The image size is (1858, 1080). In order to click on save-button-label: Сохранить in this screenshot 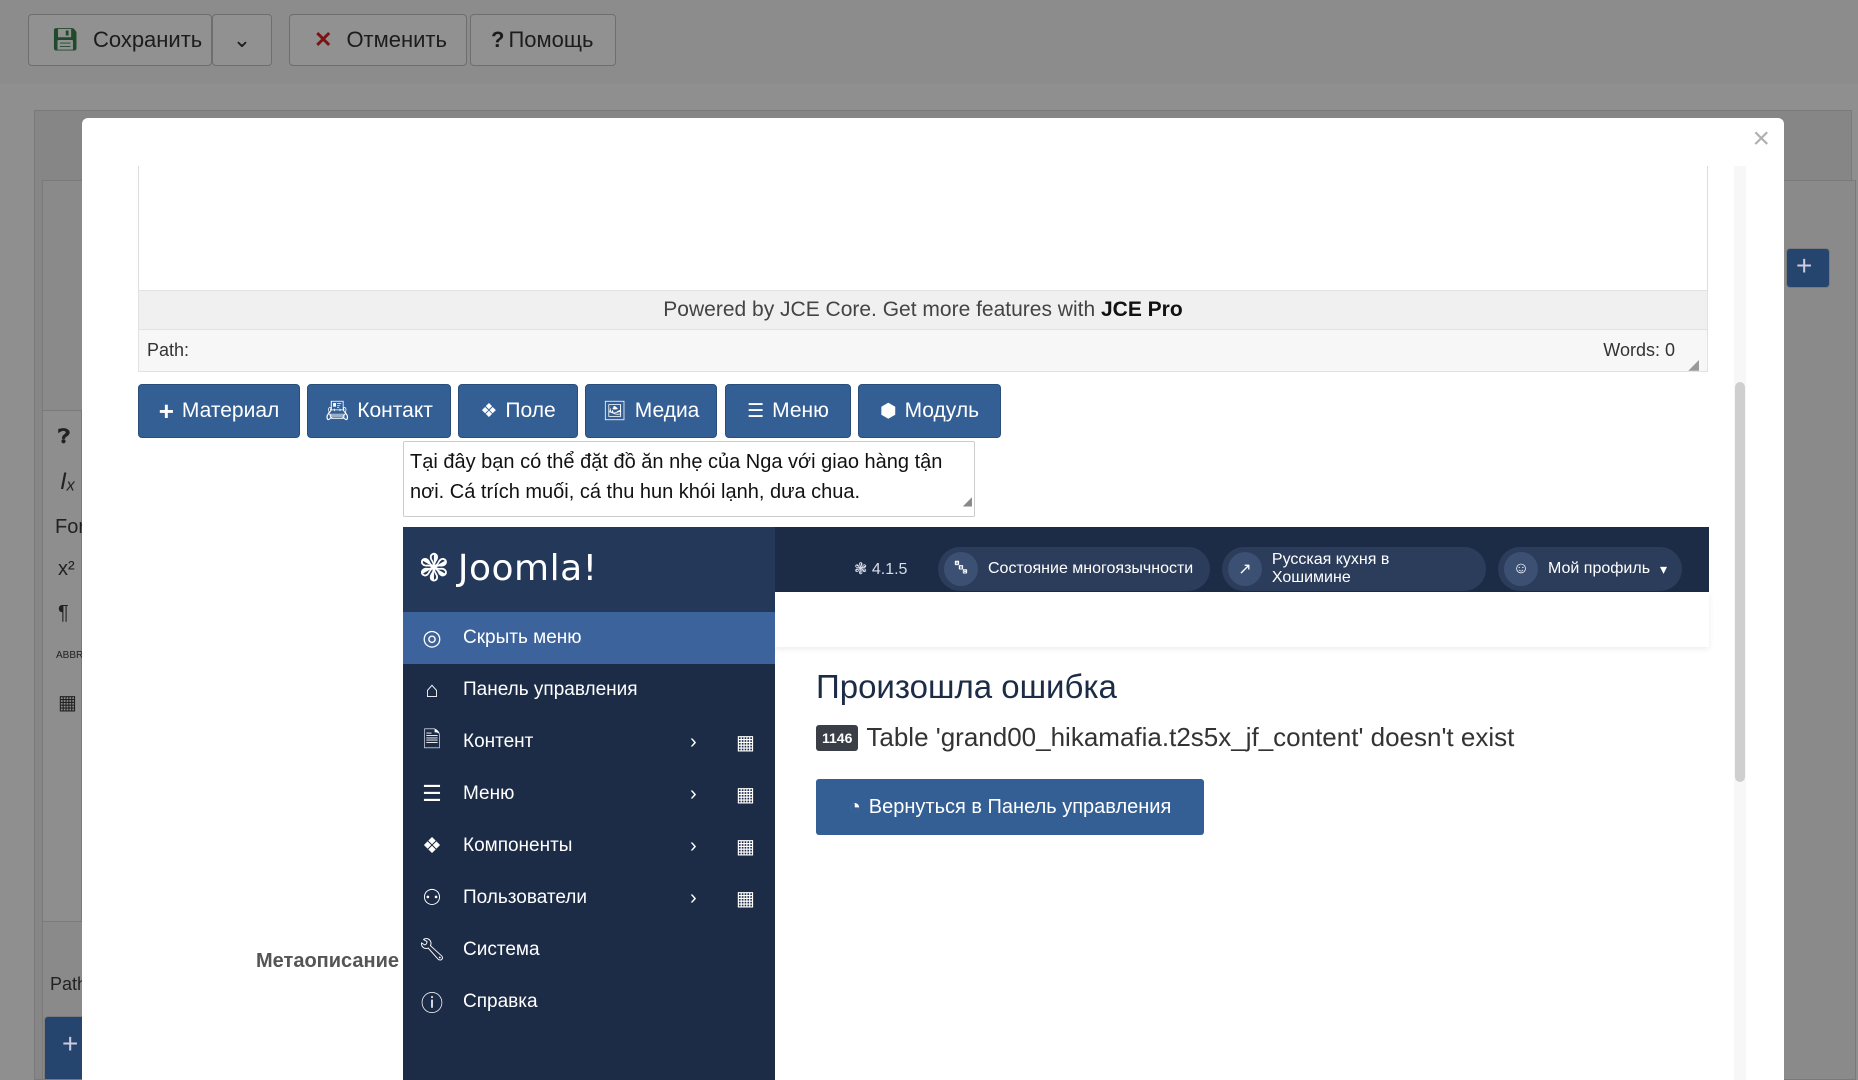, I will do `click(147, 39)`.